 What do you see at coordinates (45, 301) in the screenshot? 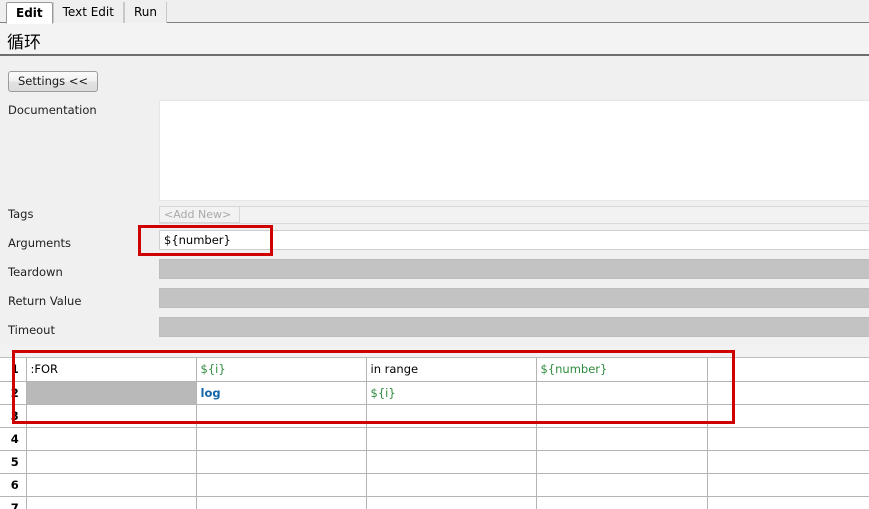
I see `return-value-label: Return Value` at bounding box center [45, 301].